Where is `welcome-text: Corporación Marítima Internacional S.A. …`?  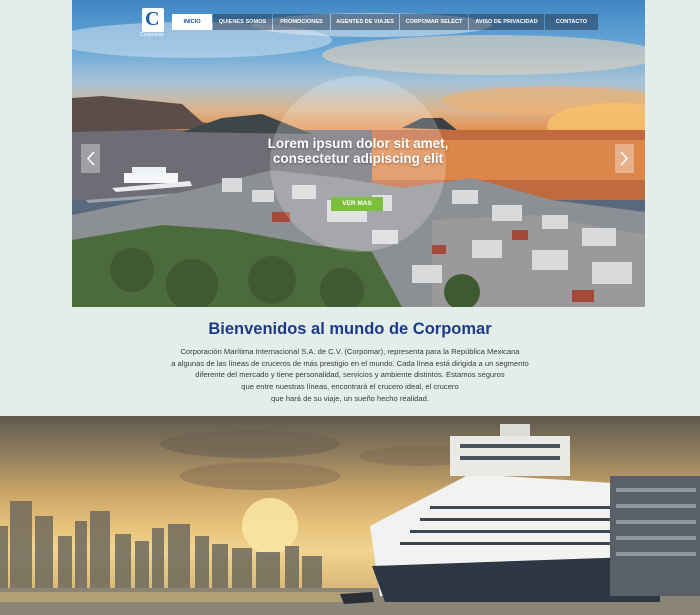
welcome-text: Corporación Marítima Internacional S.A. … is located at coordinates (350, 375).